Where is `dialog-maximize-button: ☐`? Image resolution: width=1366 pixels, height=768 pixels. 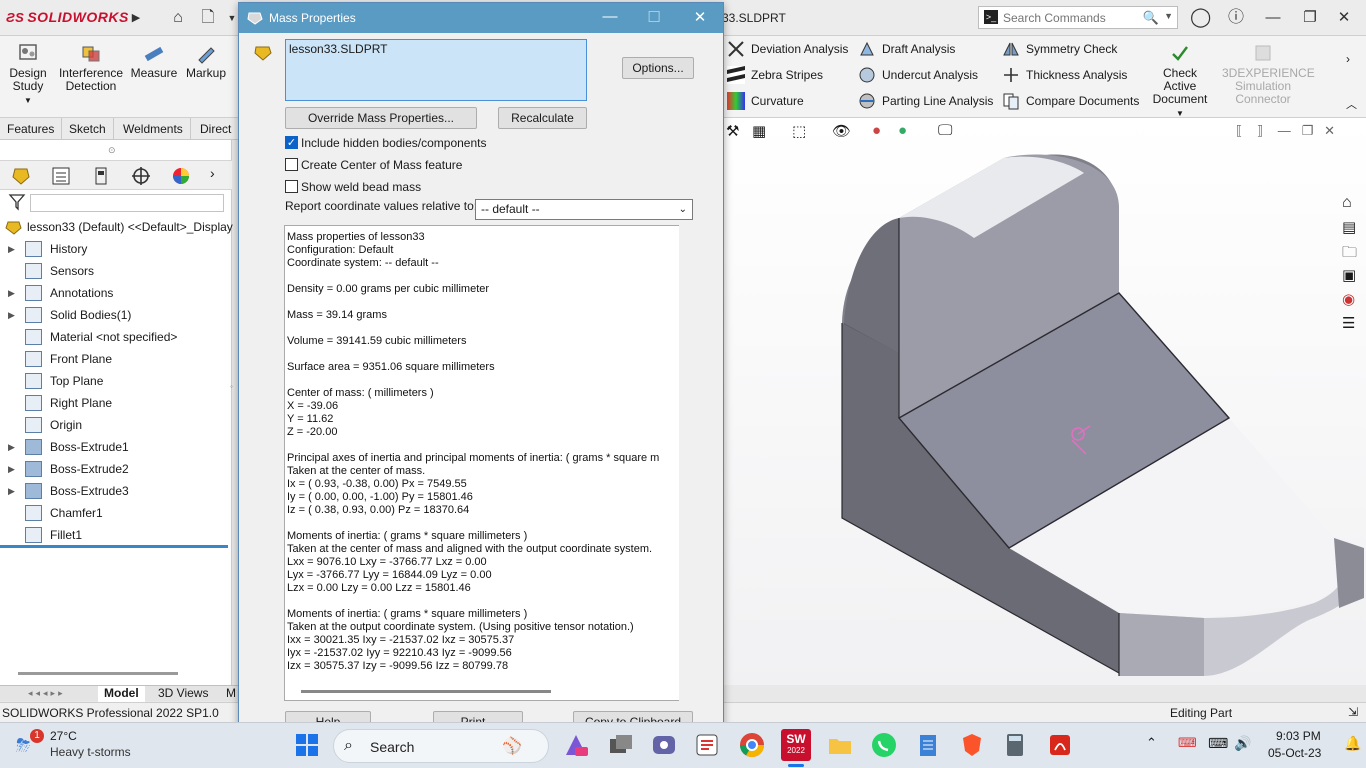
dialog-maximize-button: ☐ is located at coordinates (654, 17).